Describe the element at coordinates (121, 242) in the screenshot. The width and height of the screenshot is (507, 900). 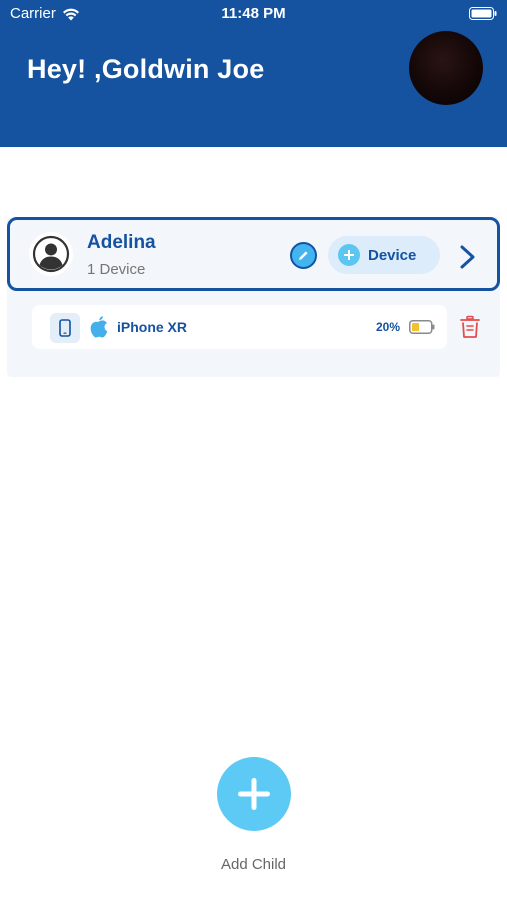
I see `child-name: Adelina` at that location.